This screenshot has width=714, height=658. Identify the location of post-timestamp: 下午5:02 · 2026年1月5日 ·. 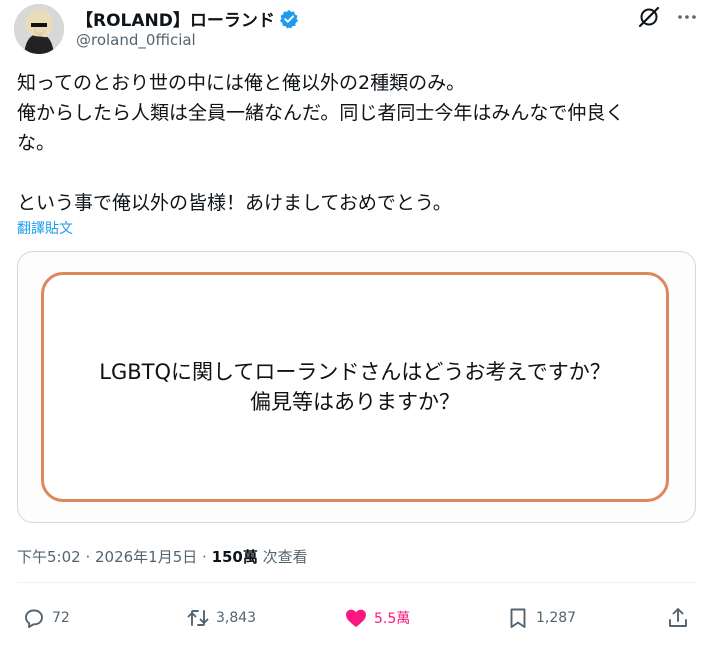
(114, 557).